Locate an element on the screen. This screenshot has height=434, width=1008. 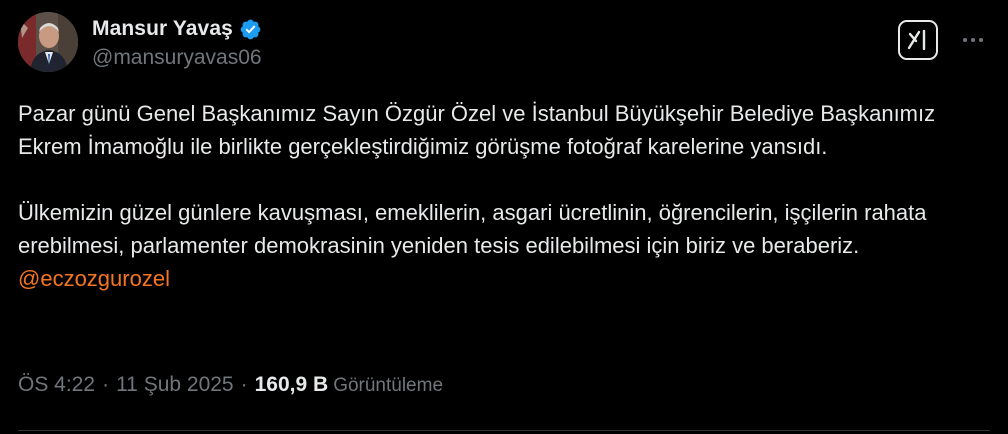
mention-link: @eczozgurozel is located at coordinates (94, 278).